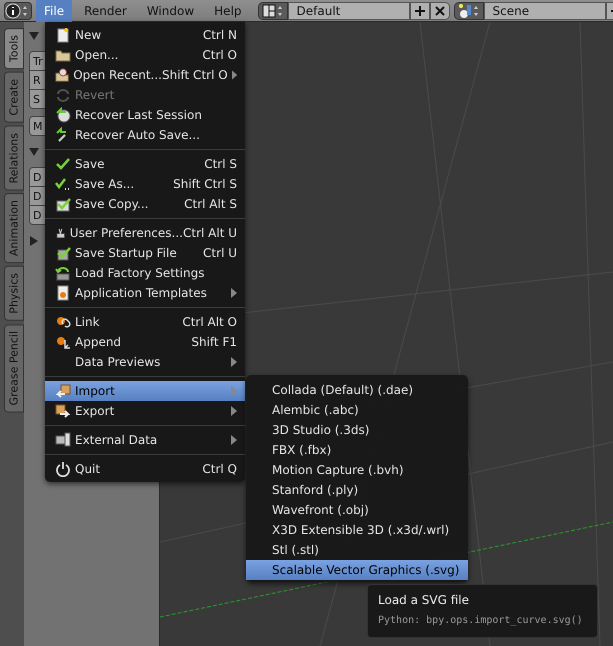 The height and width of the screenshot is (646, 613). Describe the element at coordinates (145, 273) in the screenshot. I see `menu-entry: Load Factory Settings` at that location.